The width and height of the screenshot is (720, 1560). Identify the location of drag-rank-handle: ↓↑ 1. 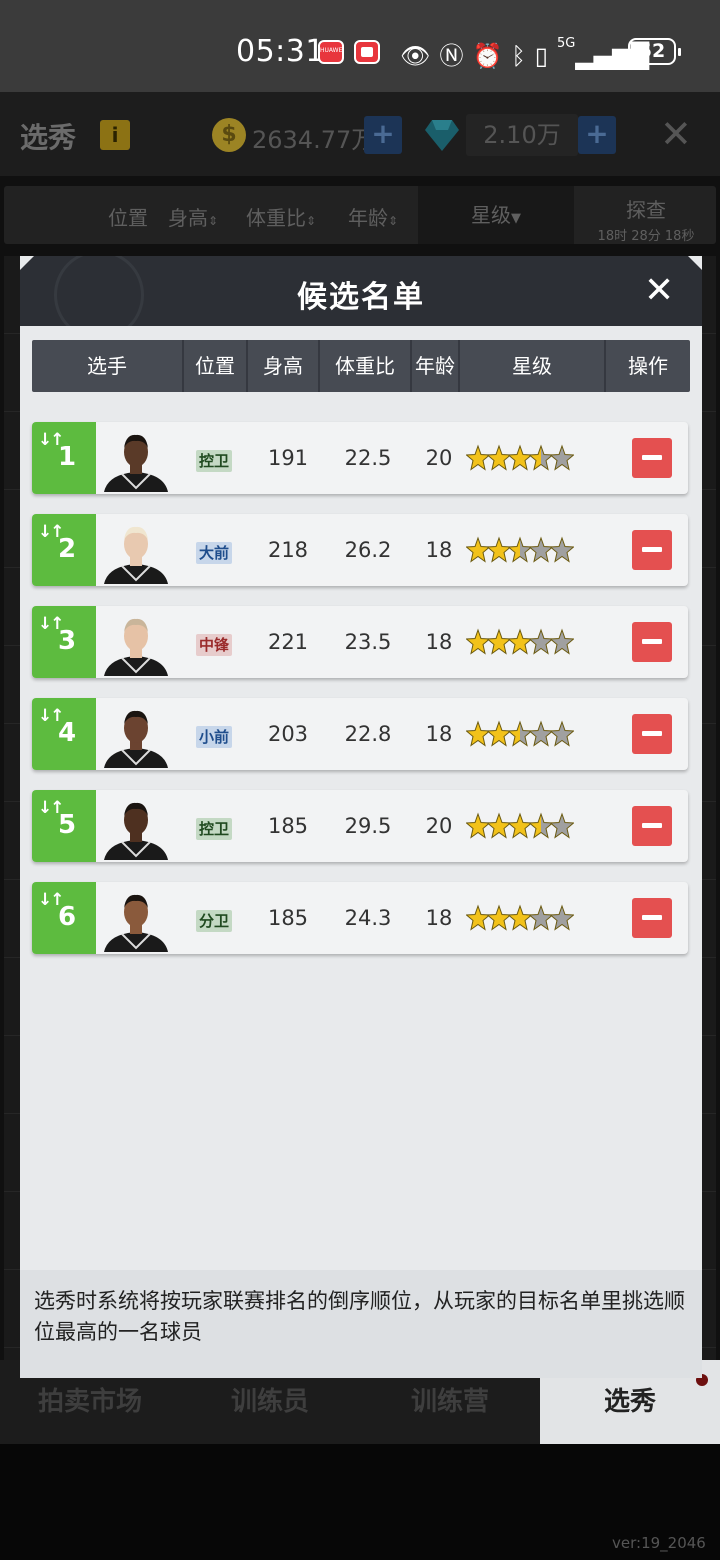
(64, 458).